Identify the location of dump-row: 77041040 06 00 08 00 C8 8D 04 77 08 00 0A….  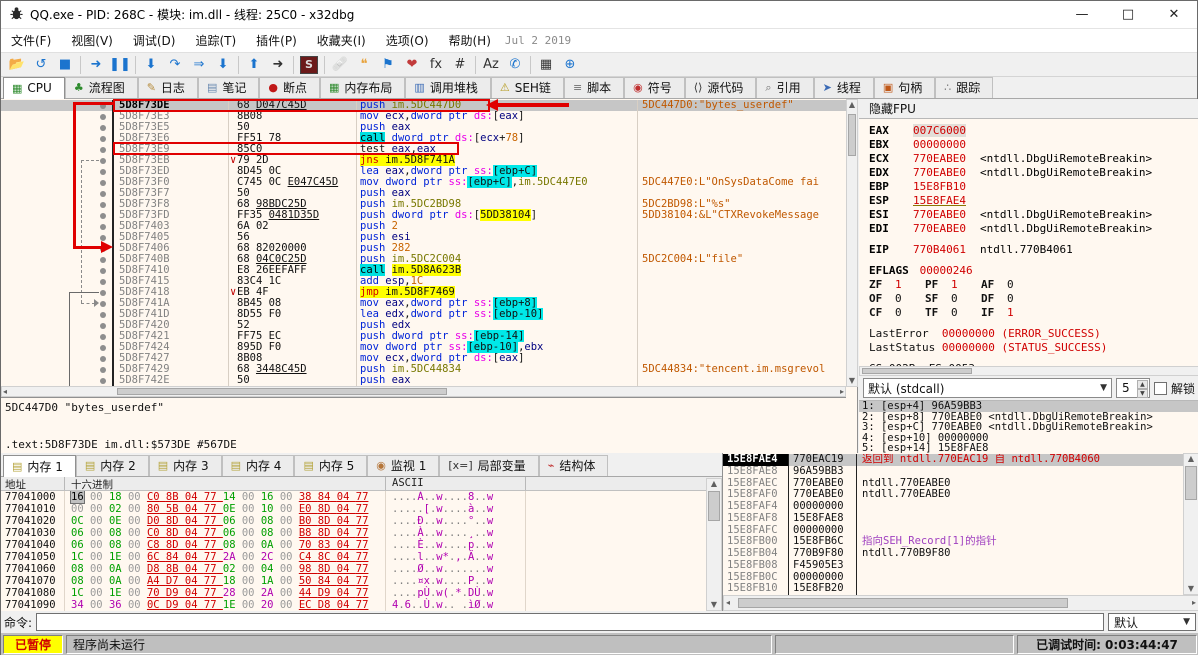
(353, 545).